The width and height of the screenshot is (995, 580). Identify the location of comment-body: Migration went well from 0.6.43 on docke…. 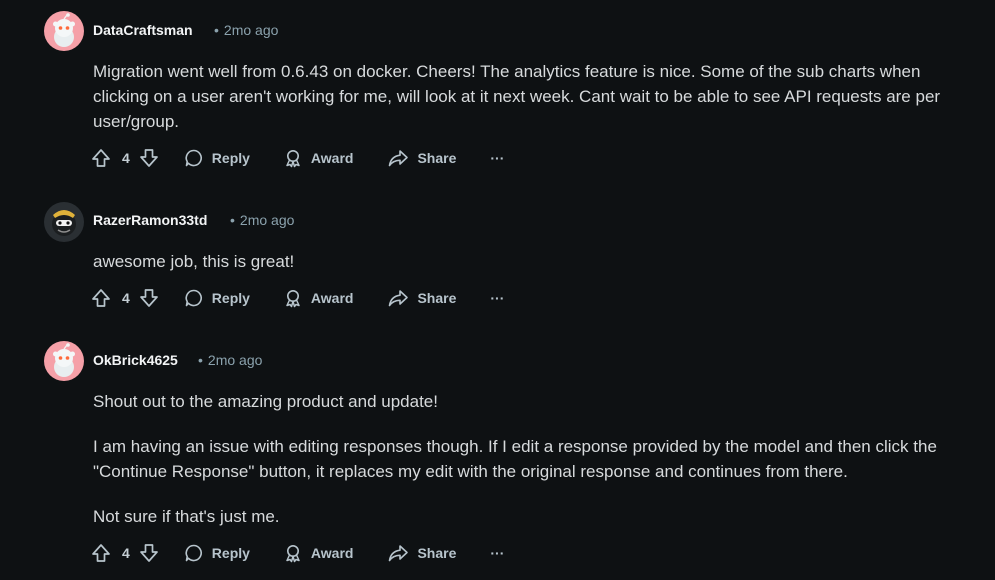
(517, 96).